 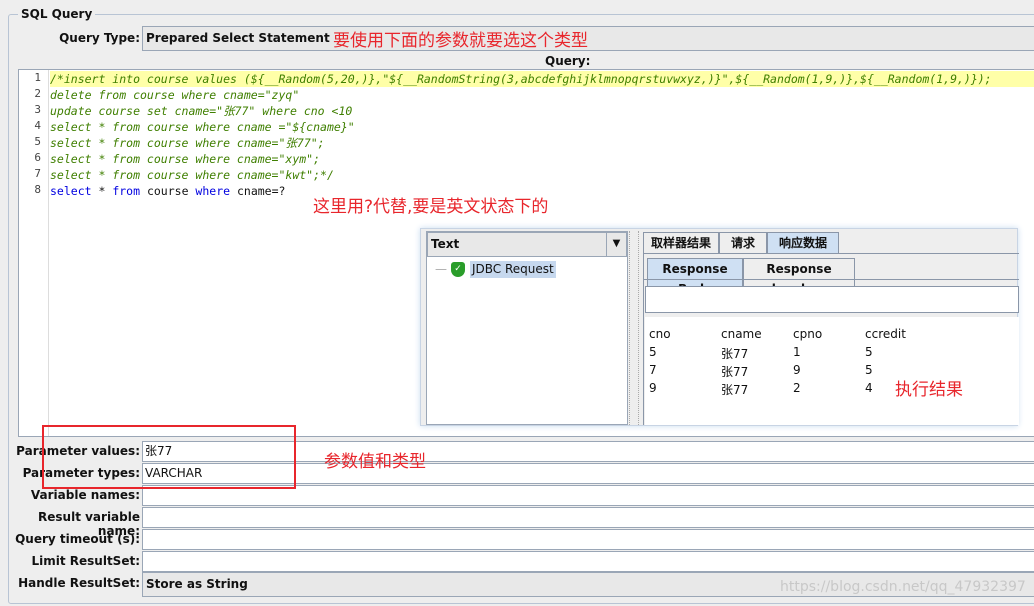 What do you see at coordinates (37, 189) in the screenshot?
I see `line-number: 8` at bounding box center [37, 189].